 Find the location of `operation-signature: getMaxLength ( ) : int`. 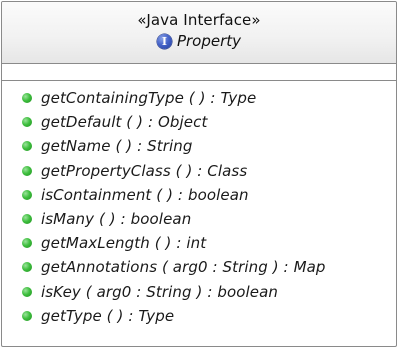

operation-signature: getMaxLength ( ) : int is located at coordinates (124, 243).